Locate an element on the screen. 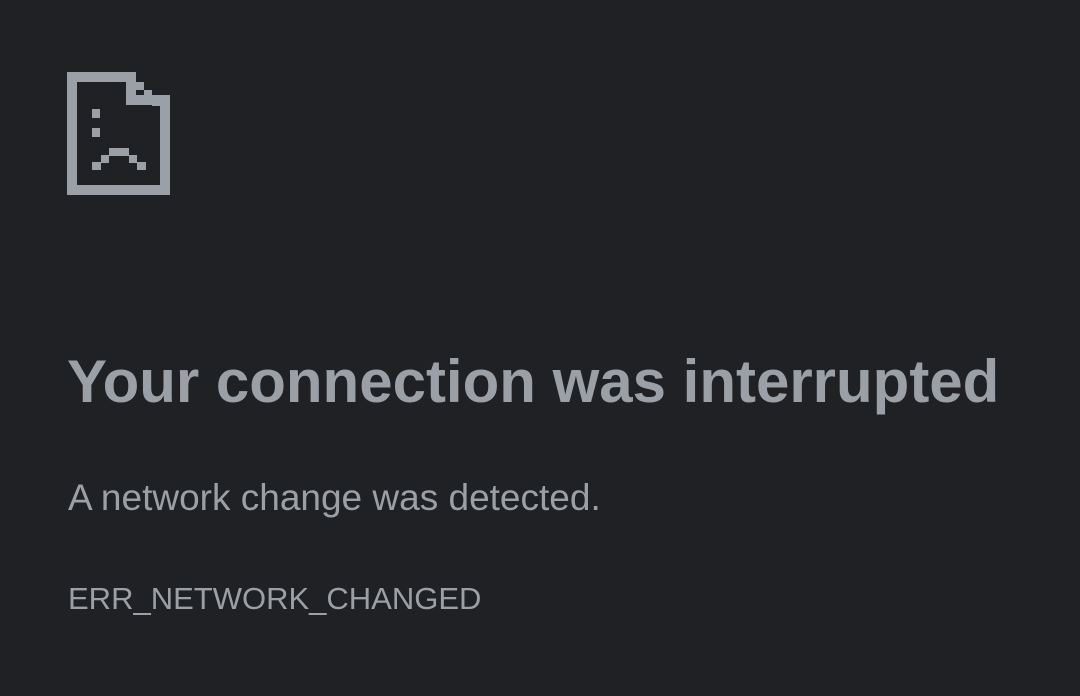 The width and height of the screenshot is (1080, 696). sad-document-shape is located at coordinates (118, 133).